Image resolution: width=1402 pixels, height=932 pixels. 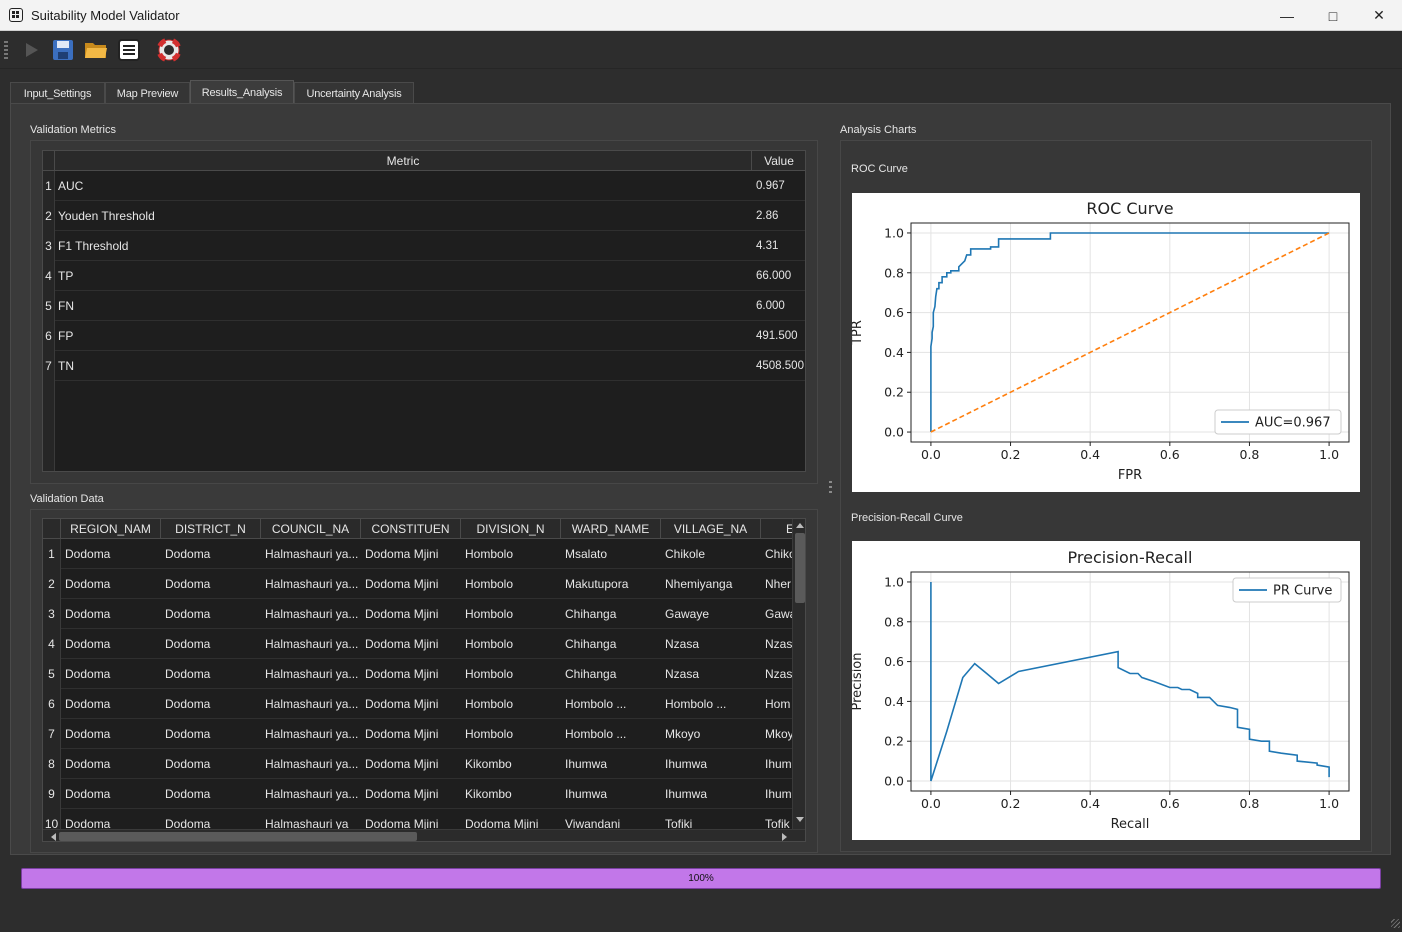 What do you see at coordinates (403, 366) in the screenshot?
I see `metric-name-cell: TN` at bounding box center [403, 366].